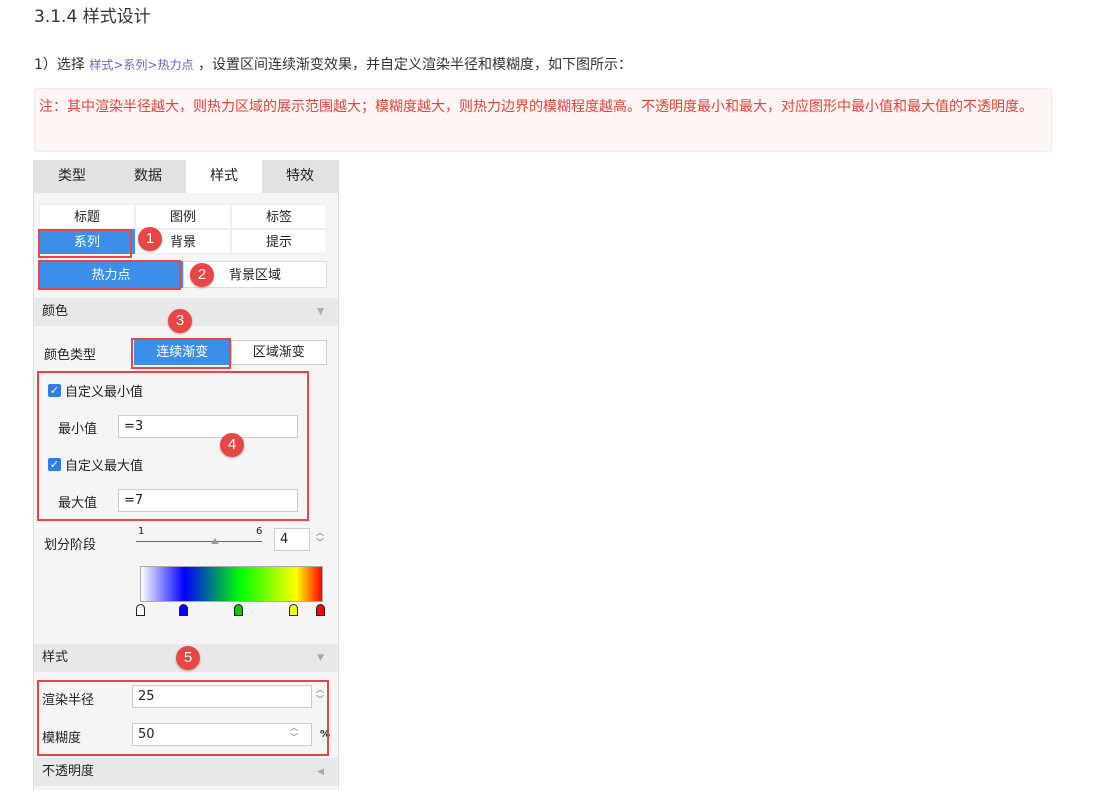 This screenshot has width=1095, height=790. What do you see at coordinates (70, 545) in the screenshot?
I see `stage-label: 划分阶段` at bounding box center [70, 545].